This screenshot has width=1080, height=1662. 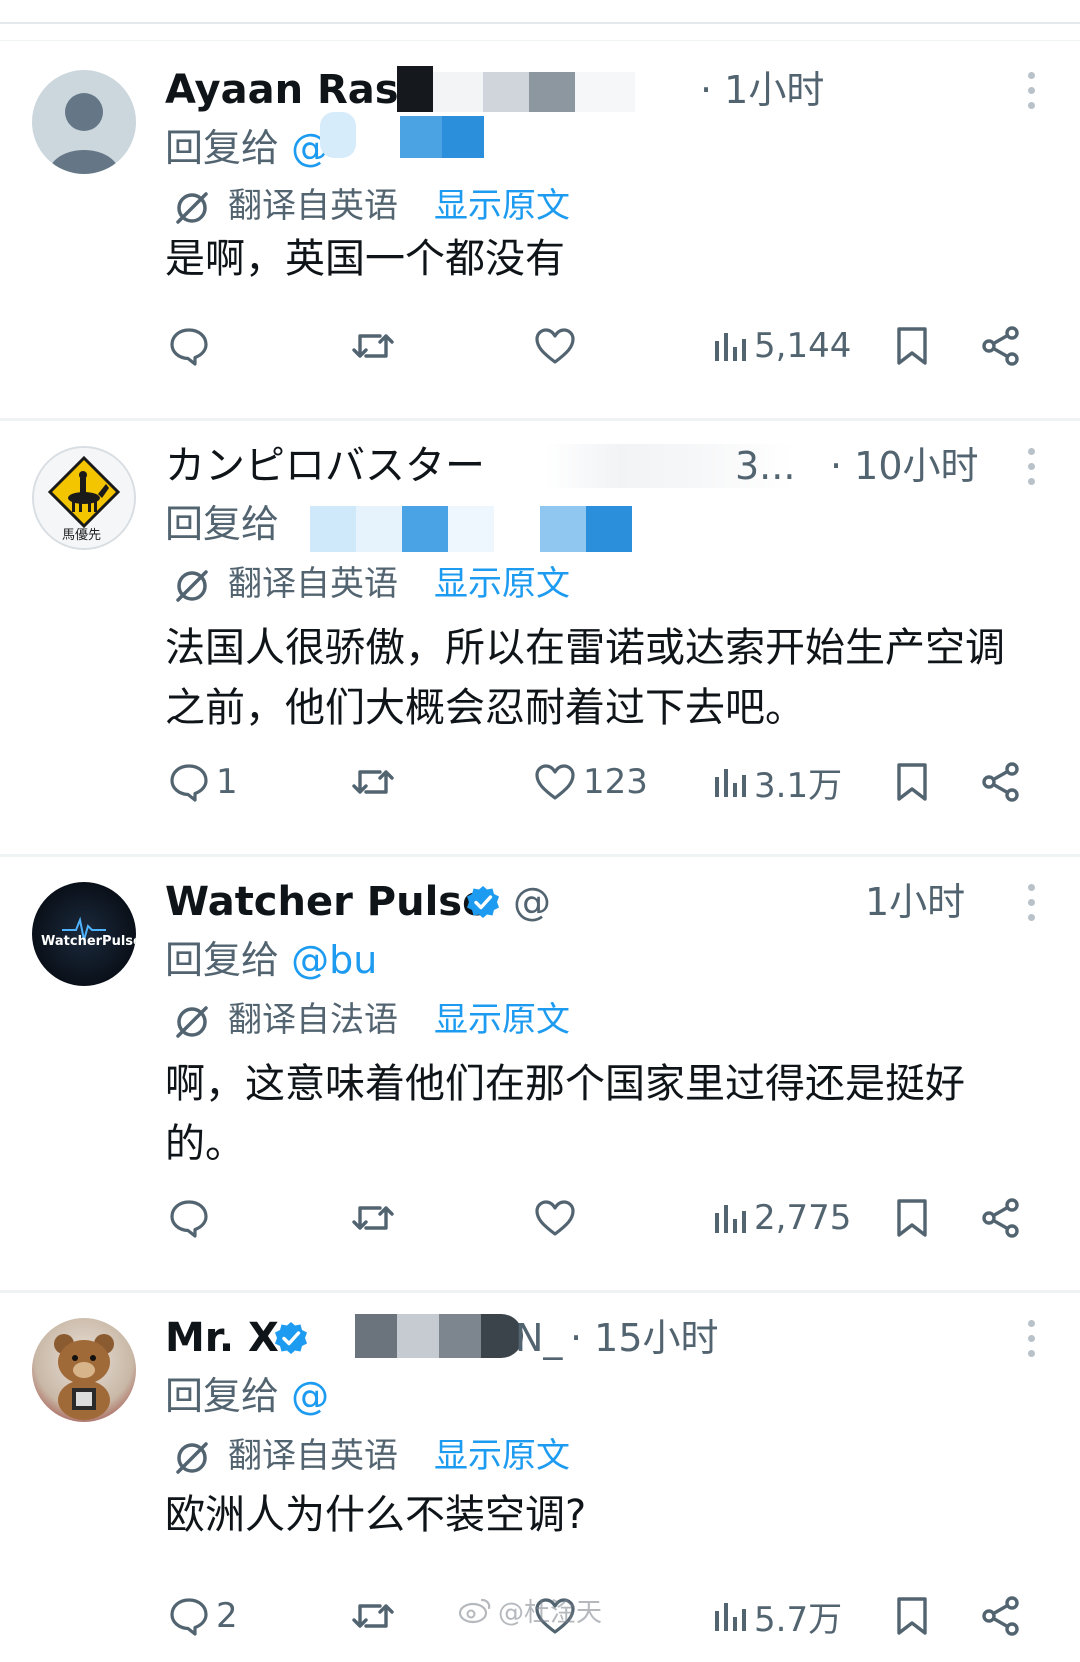 What do you see at coordinates (777, 782) in the screenshot?
I see `views-button: 3.1万` at bounding box center [777, 782].